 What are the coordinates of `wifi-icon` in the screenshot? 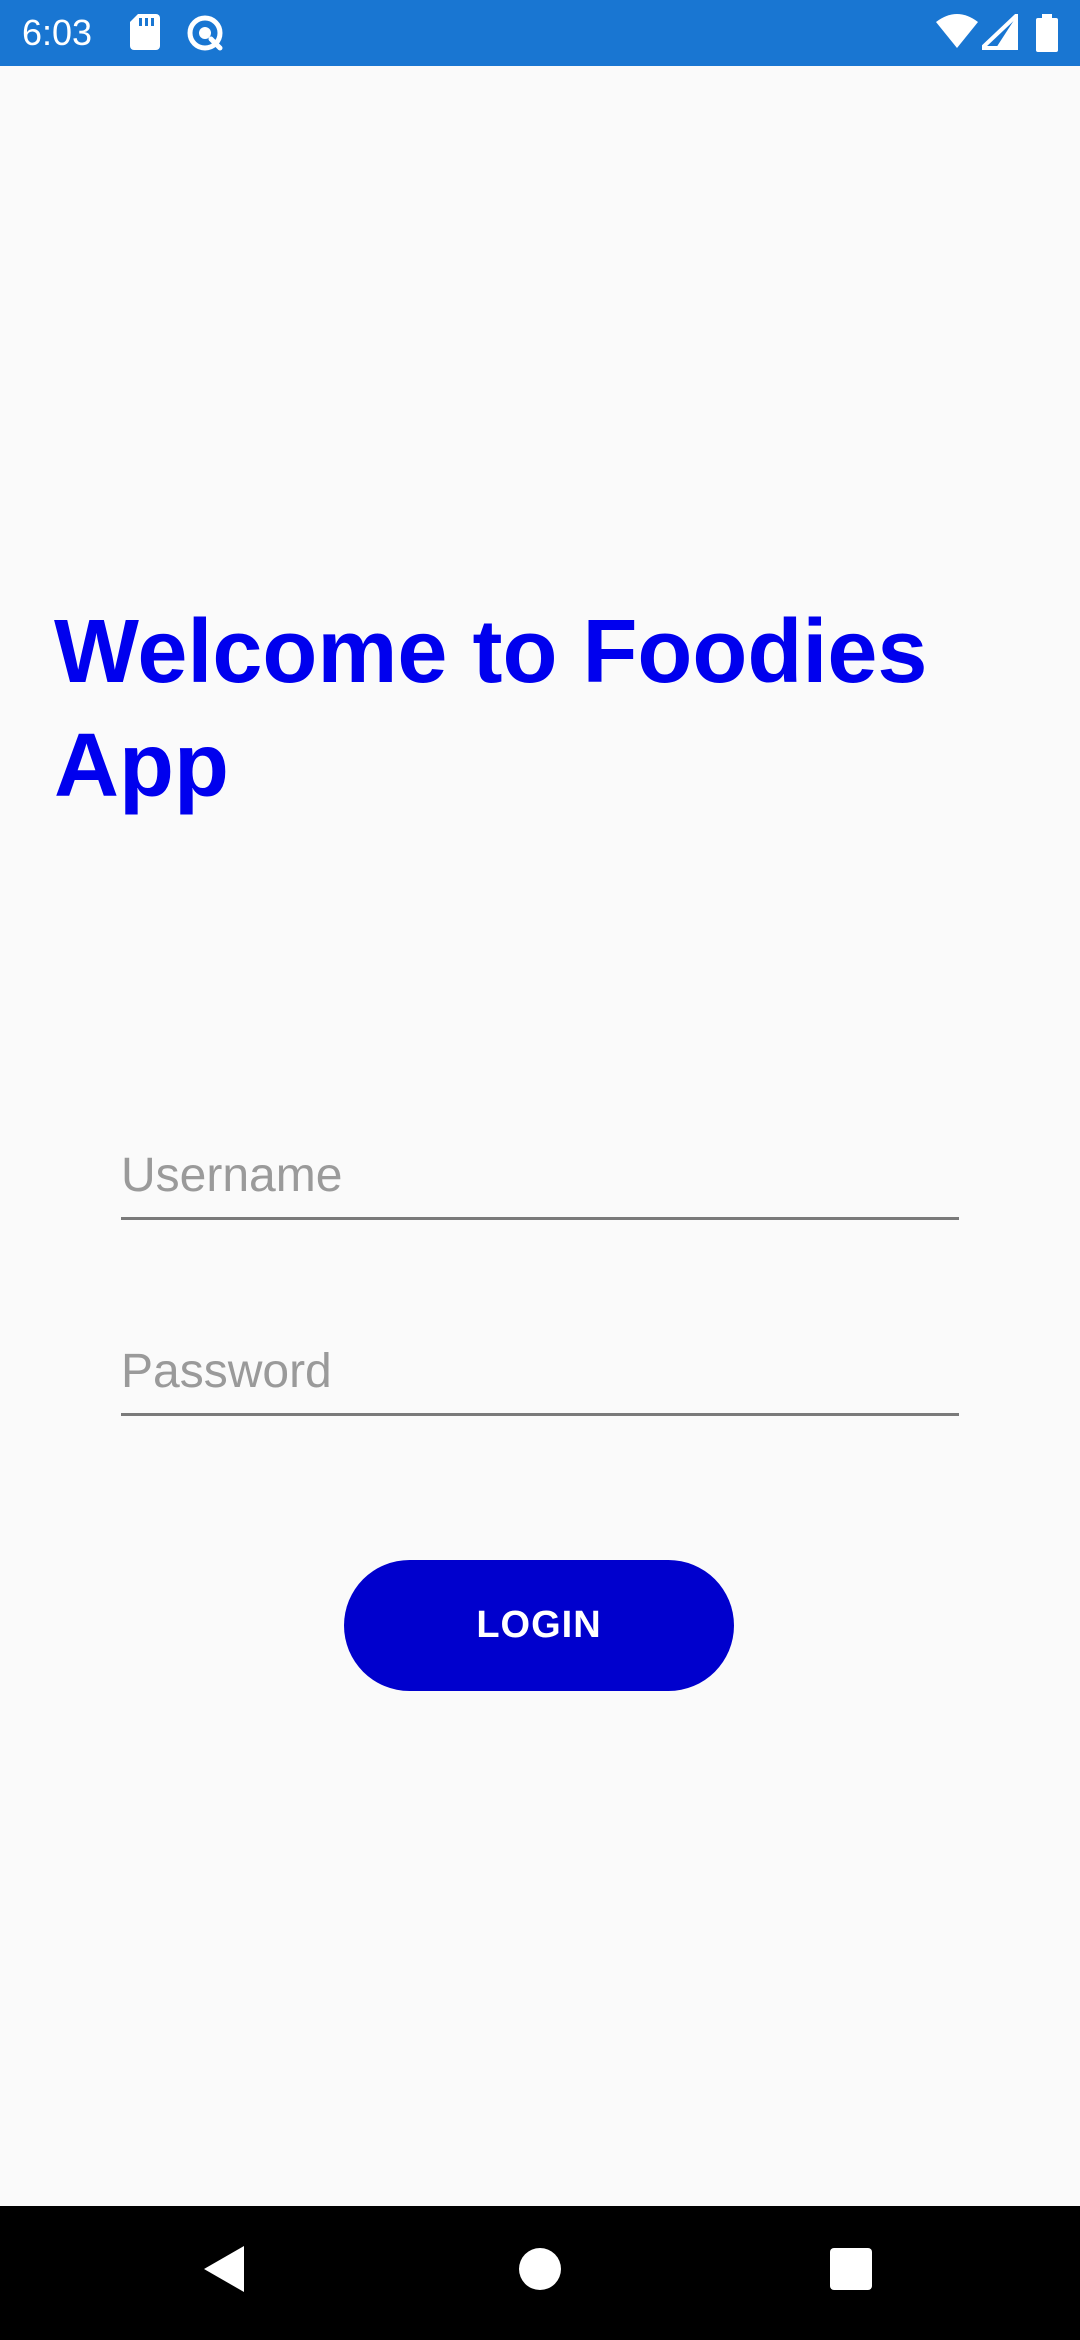 It's located at (957, 34).